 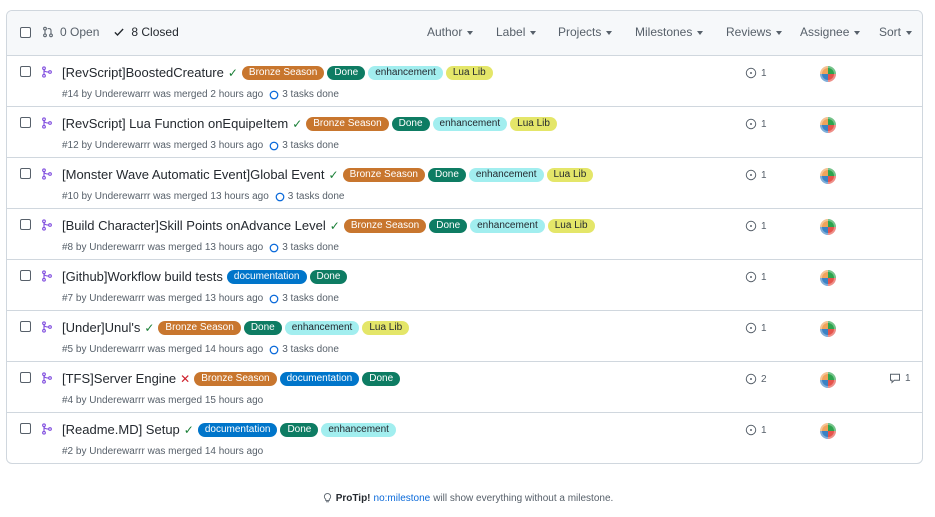 I want to click on review-icon, so click(x=751, y=73).